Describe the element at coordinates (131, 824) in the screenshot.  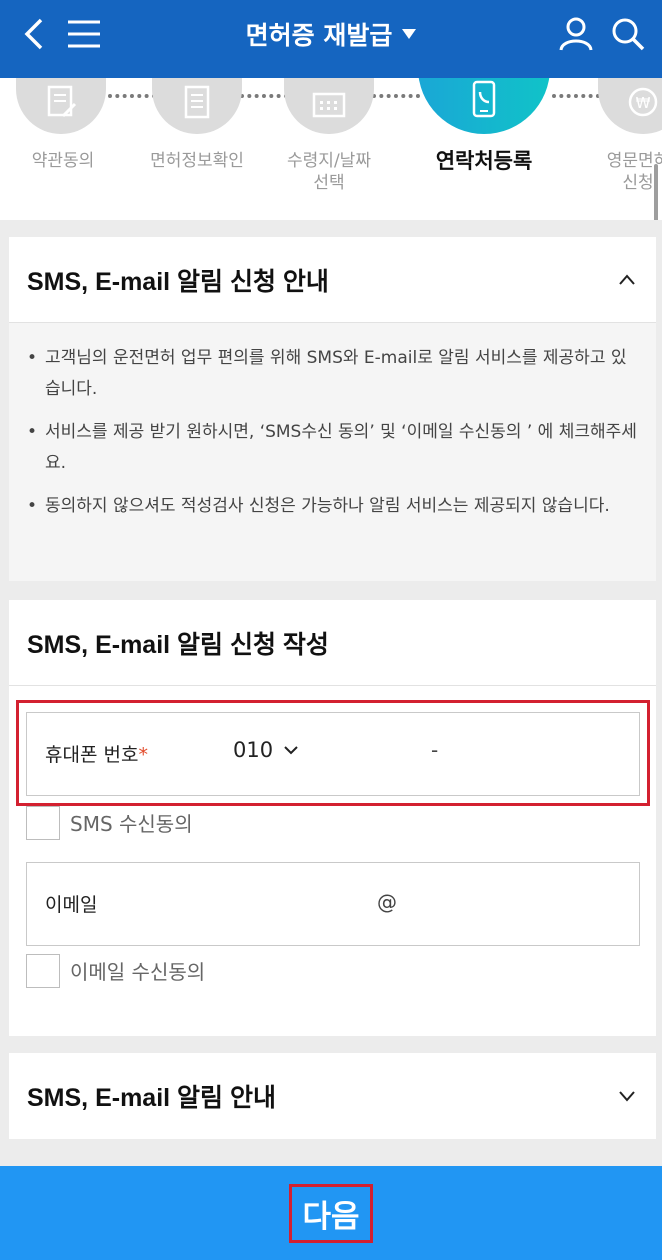
I see `sms-consent-label: SMS 수신동의` at that location.